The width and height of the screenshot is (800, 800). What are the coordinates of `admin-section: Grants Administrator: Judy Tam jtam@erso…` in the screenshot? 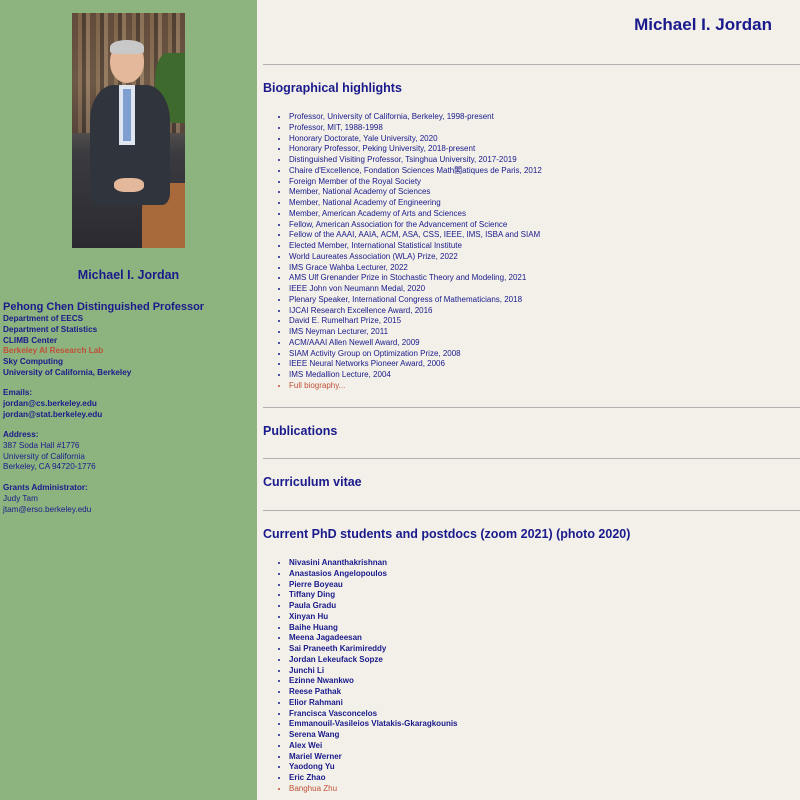 It's located at (47, 499).